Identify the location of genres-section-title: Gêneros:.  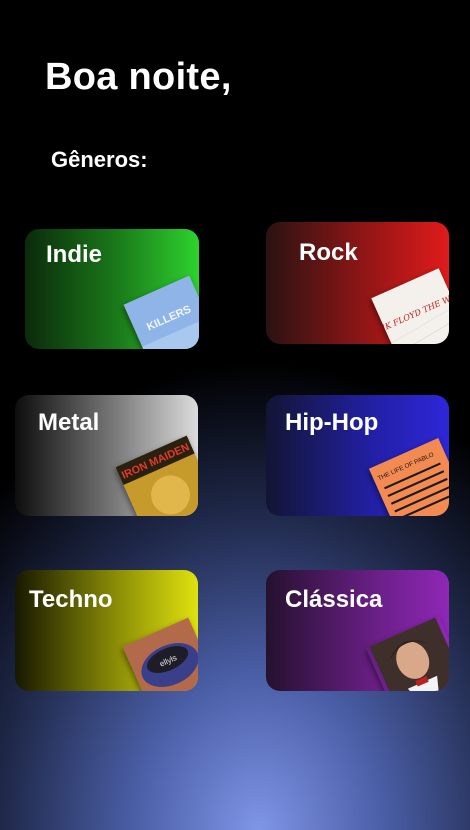
(99, 159).